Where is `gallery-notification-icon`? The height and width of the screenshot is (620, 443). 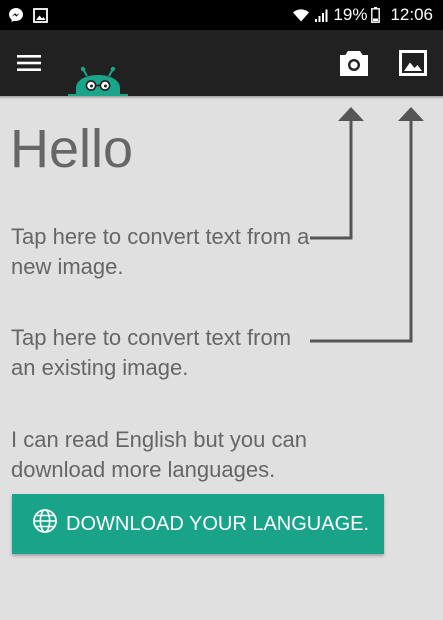 gallery-notification-icon is located at coordinates (40, 17).